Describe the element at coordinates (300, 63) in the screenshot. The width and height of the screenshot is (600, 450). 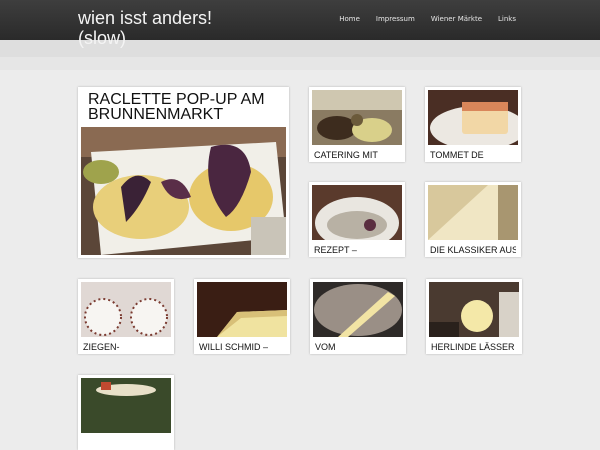
I see `subheader-band` at that location.